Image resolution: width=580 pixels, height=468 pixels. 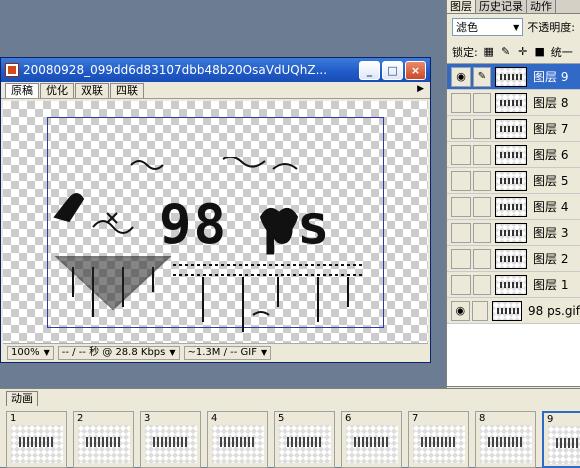 I want to click on layer-row: 图层 7, so click(x=513, y=129).